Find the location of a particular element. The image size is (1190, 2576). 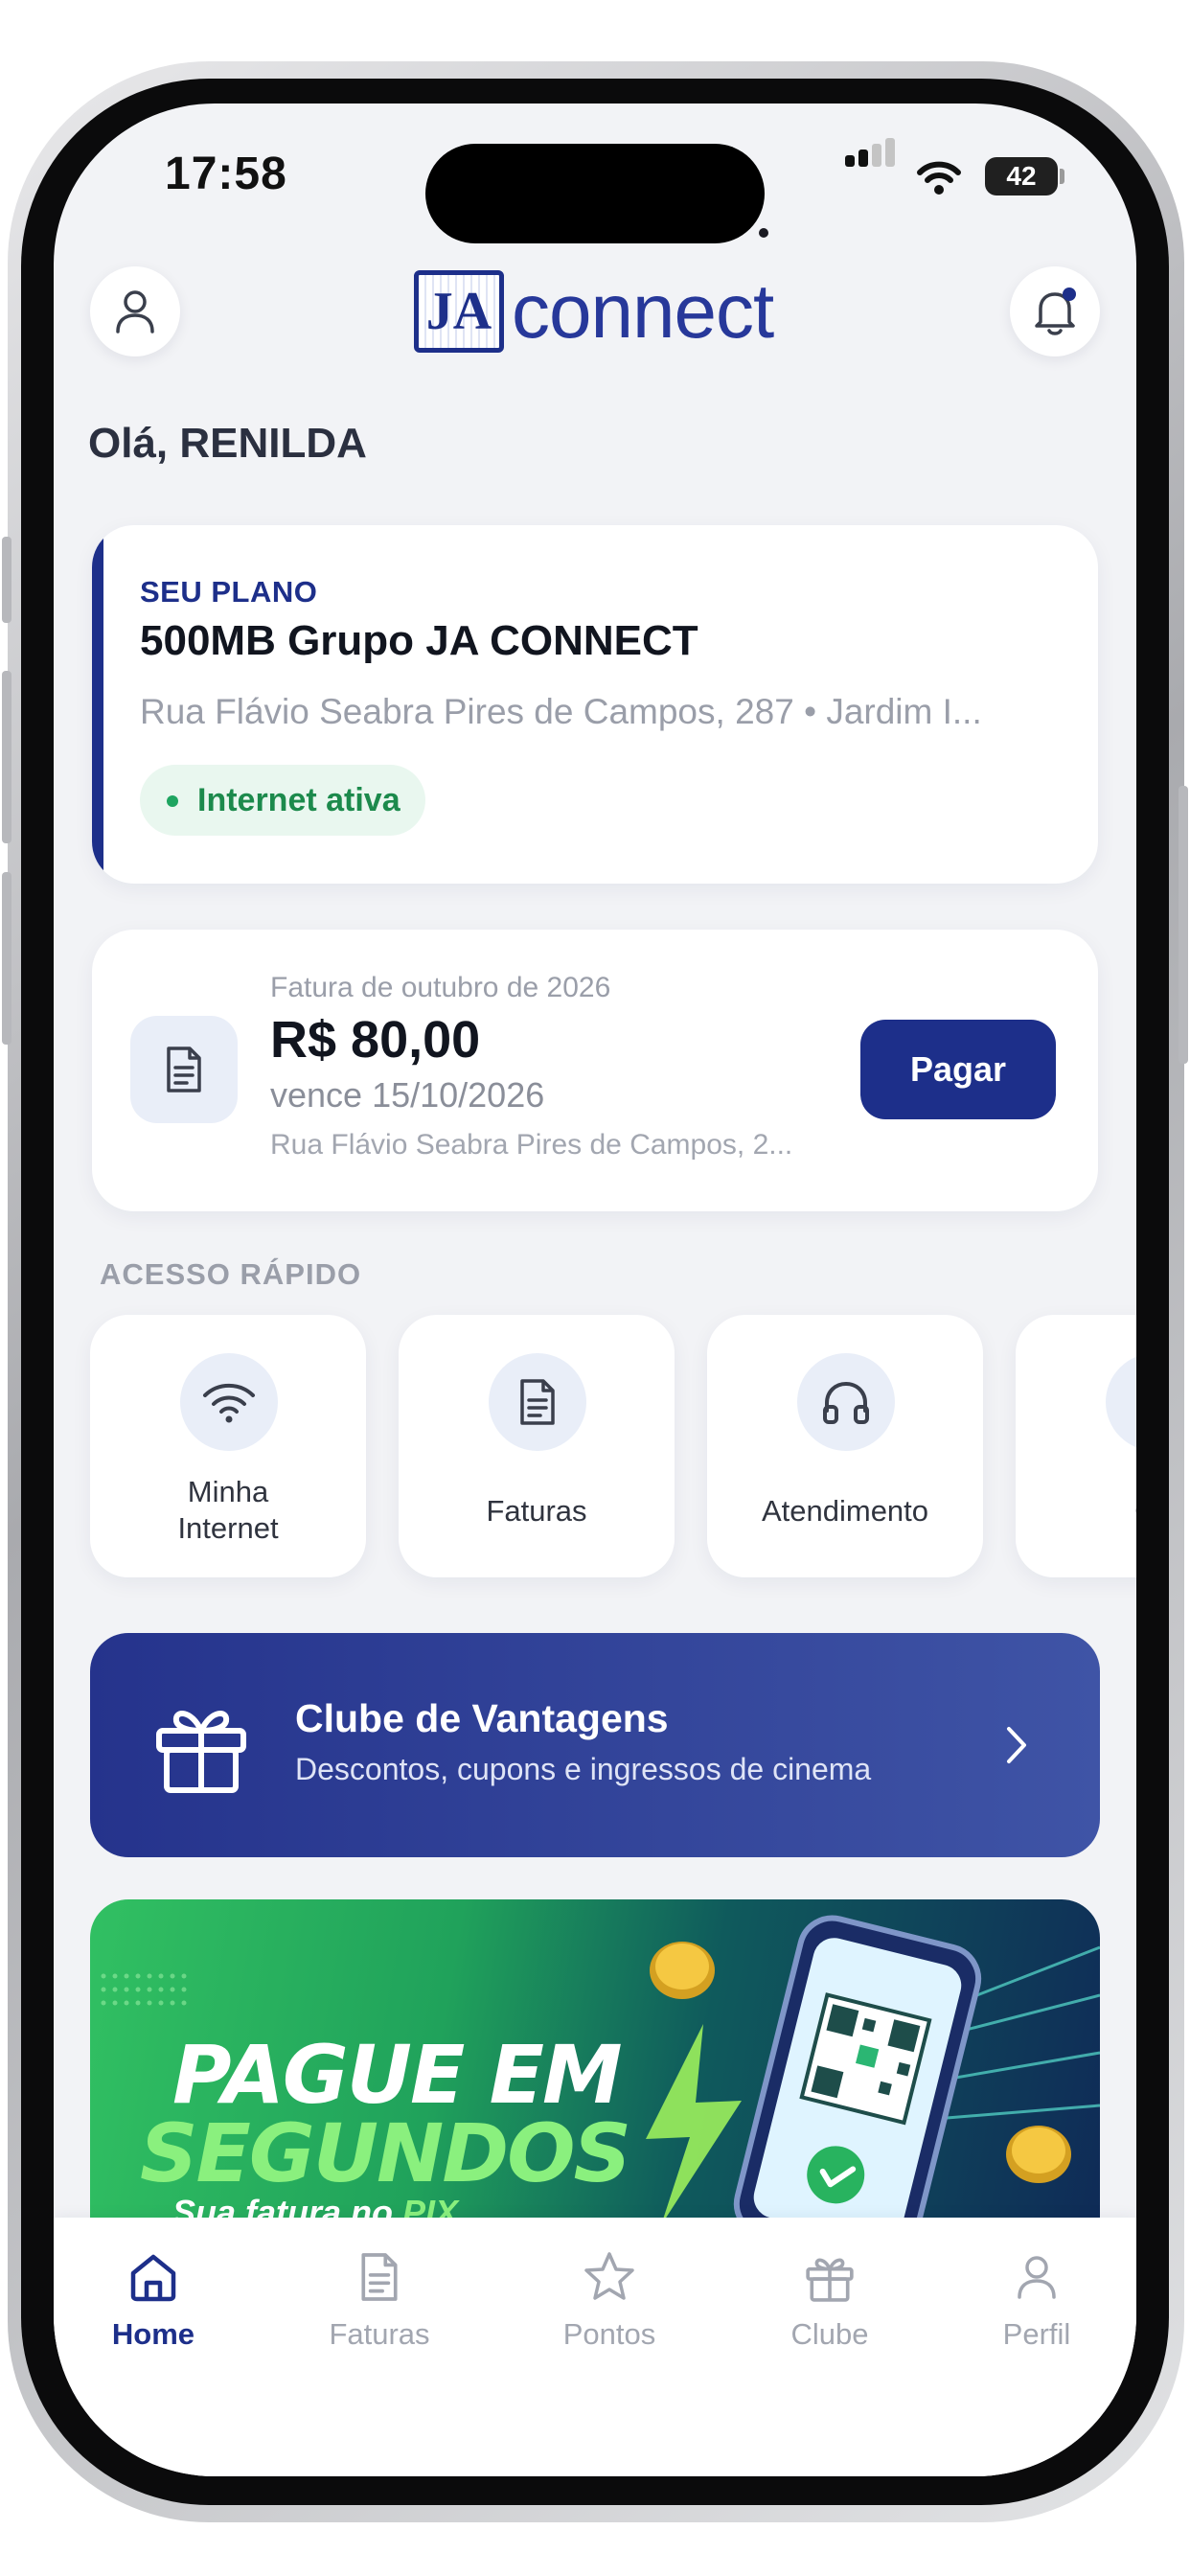

battery-indicator: 42 is located at coordinates (1021, 176).